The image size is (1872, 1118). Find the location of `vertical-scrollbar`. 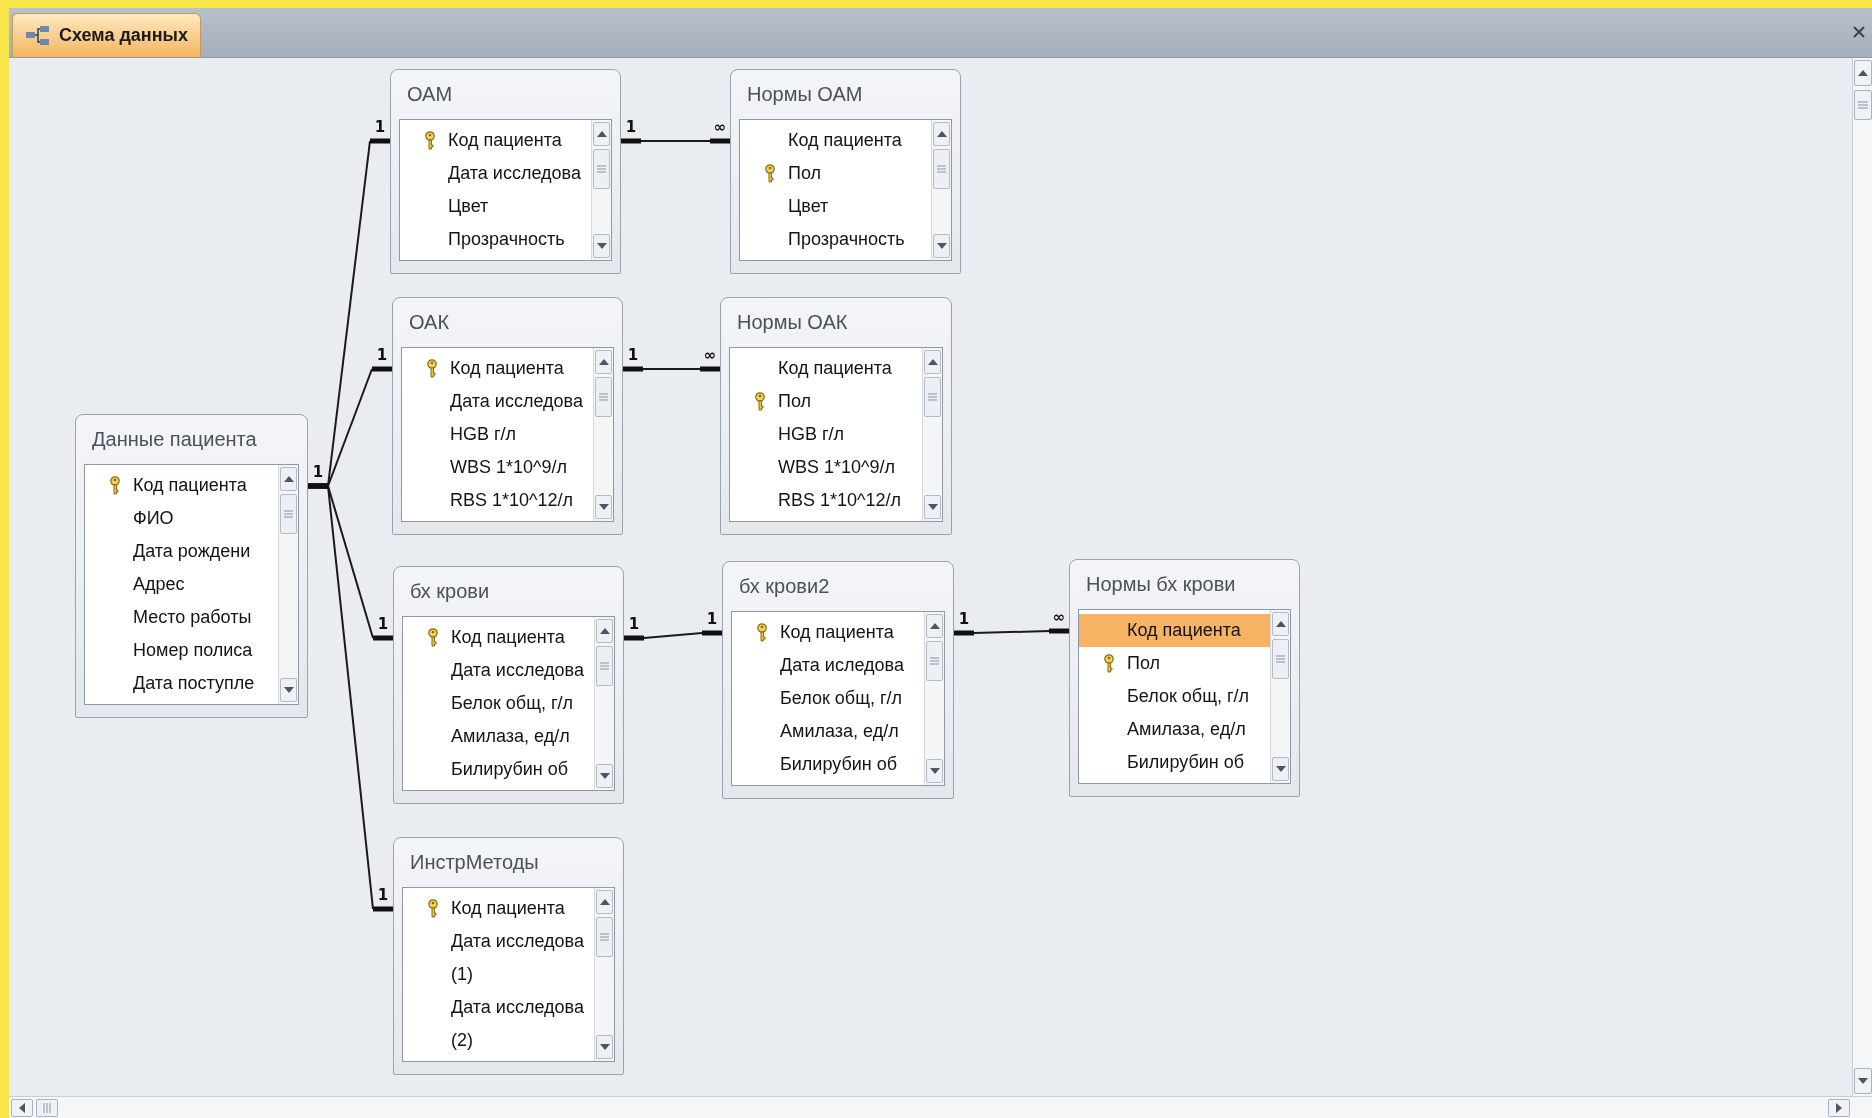

vertical-scrollbar is located at coordinates (1862, 577).